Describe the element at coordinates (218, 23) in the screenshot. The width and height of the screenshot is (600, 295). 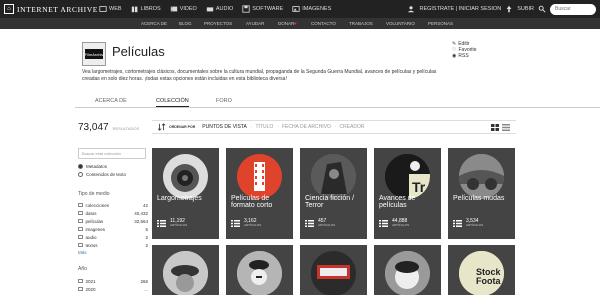
I see `subnav-projects: PROYECTOS` at that location.